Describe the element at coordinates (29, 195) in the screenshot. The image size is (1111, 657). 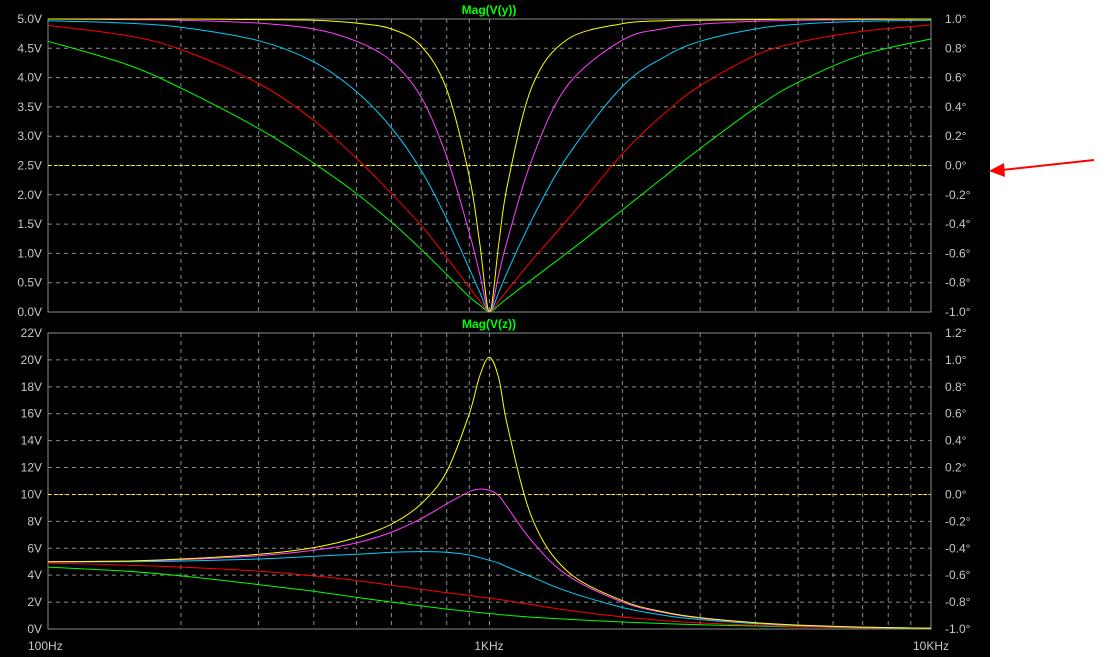
I see `y-tick-label: 2.0V` at that location.